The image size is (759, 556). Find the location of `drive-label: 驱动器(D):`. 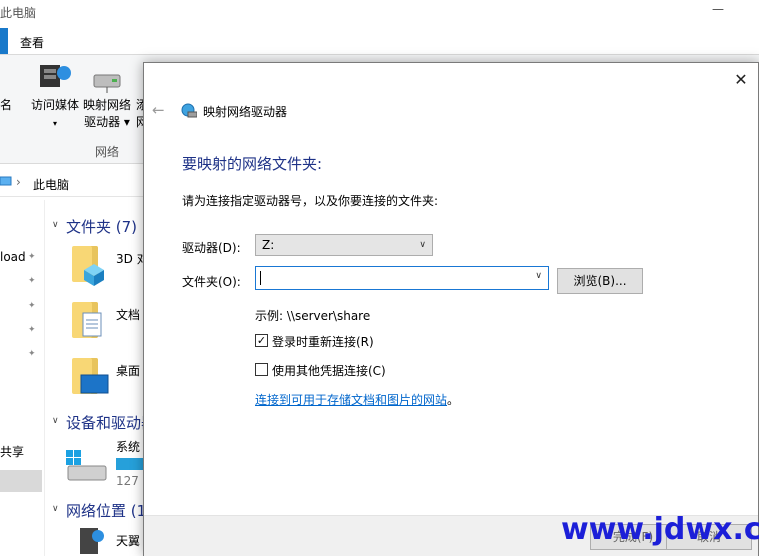

drive-label: 驱动器(D): is located at coordinates (211, 248).